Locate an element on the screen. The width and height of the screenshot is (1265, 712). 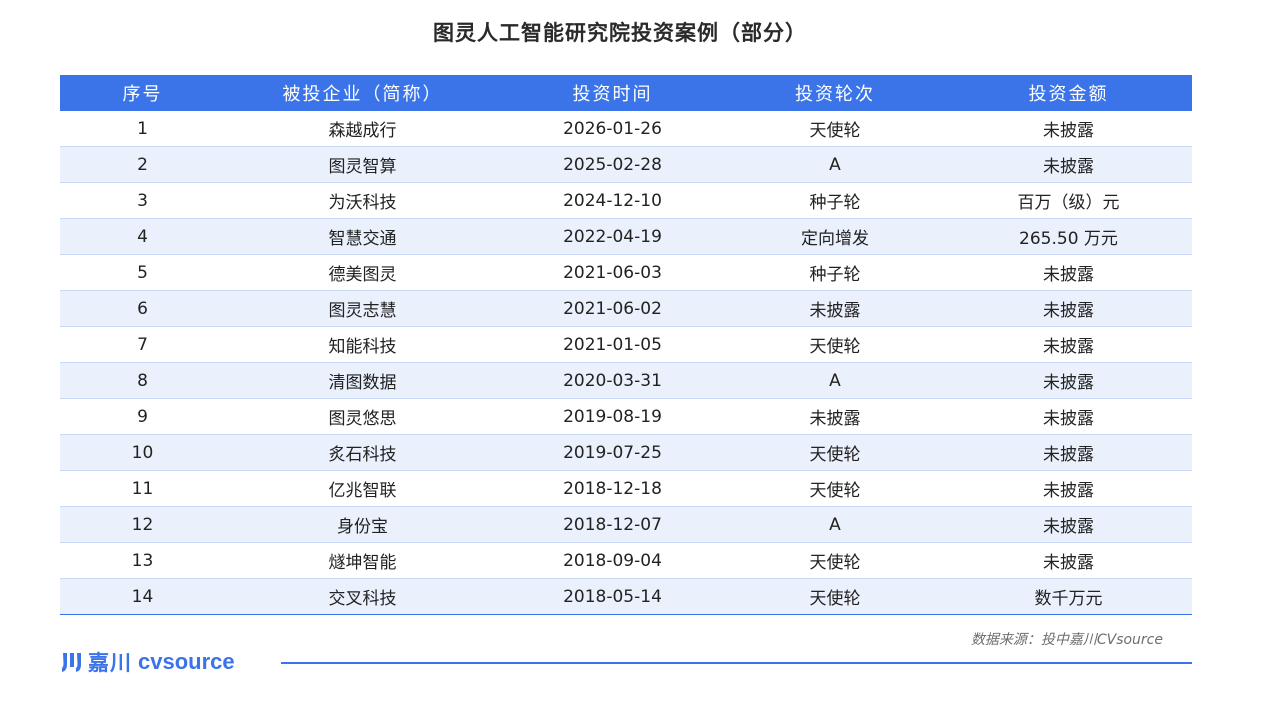
table-row: 6 图灵志慧 2021-06-02 未披露 未披露 is located at coordinates (626, 308).